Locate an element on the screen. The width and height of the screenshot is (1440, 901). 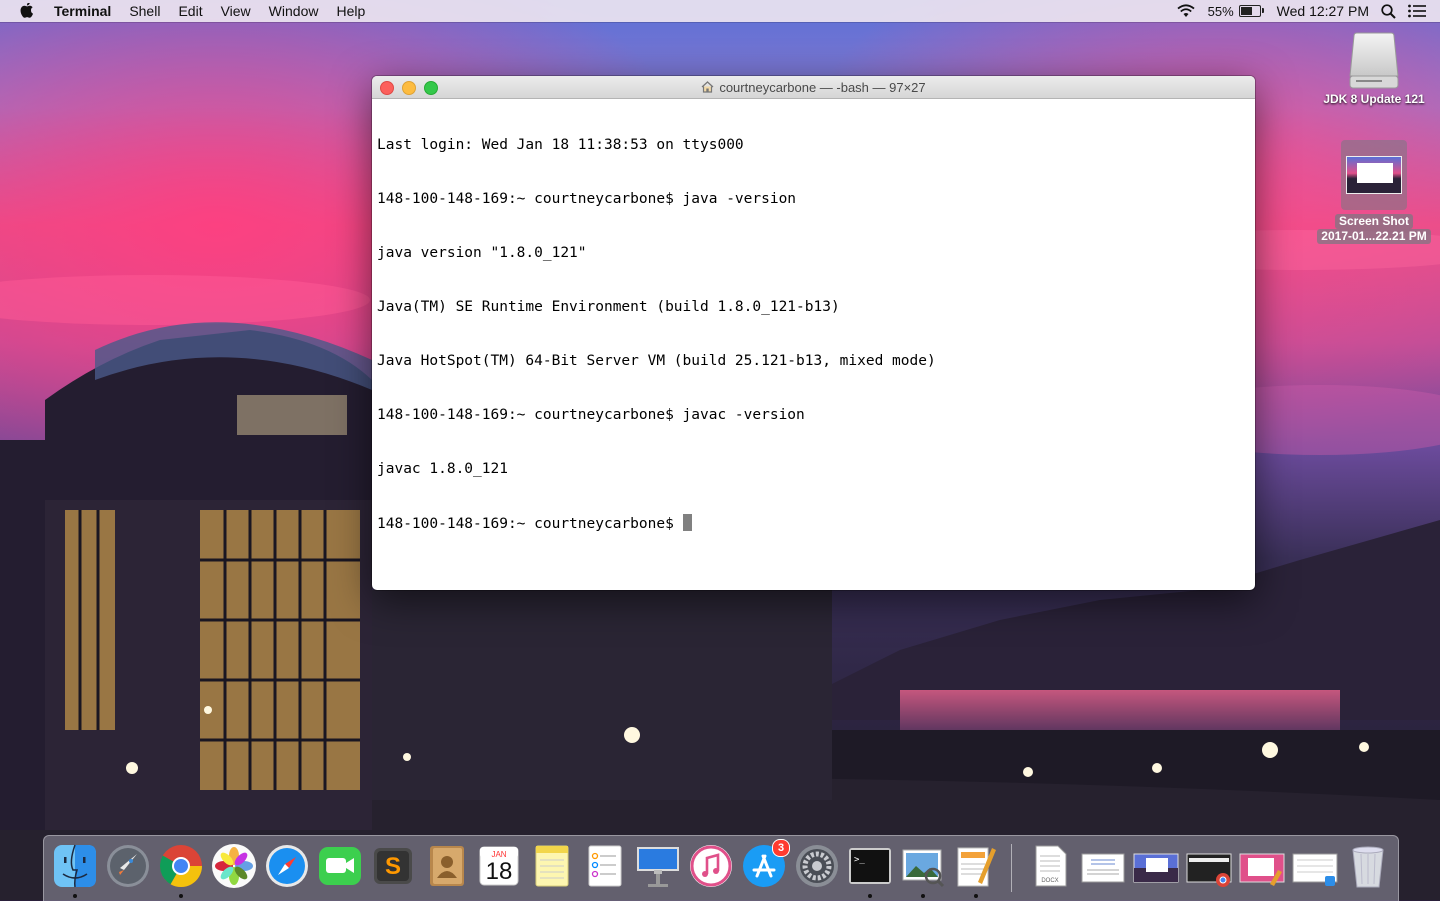
menu-window: Window is located at coordinates (294, 11).